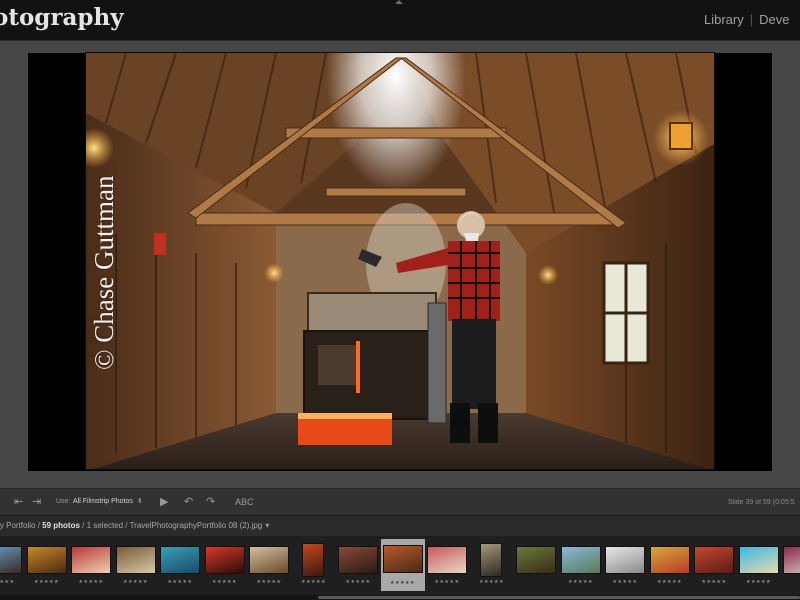 The height and width of the screenshot is (600, 800). I want to click on rotate-right-icon: ↷, so click(210, 501).